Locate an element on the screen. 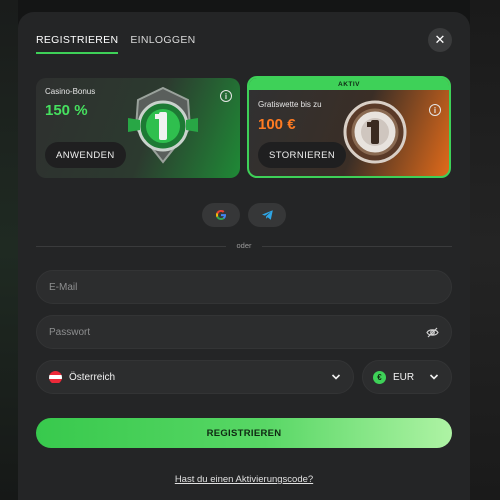 The height and width of the screenshot is (500, 500). backdrop-right is located at coordinates (485, 250).